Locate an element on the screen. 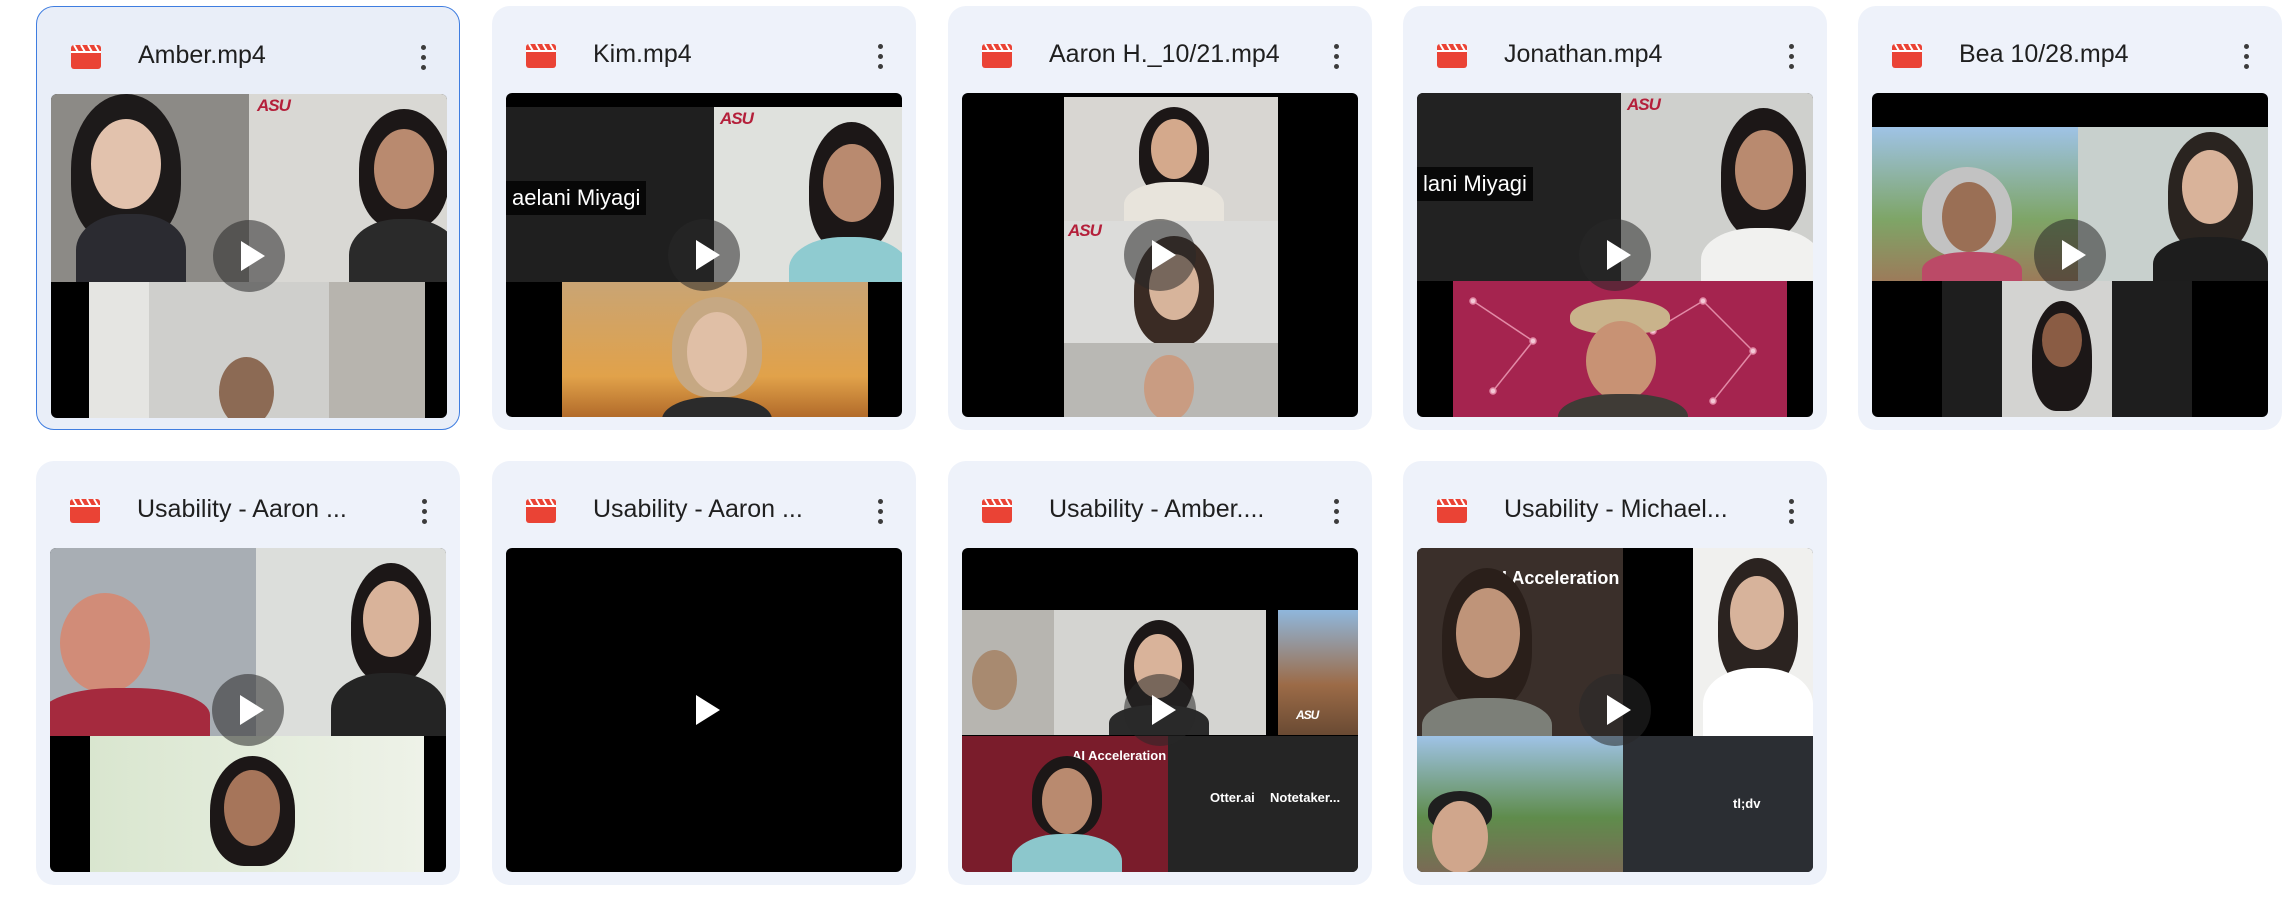 The height and width of the screenshot is (907, 2296). participant-name: lani Miyagi is located at coordinates (1475, 184).